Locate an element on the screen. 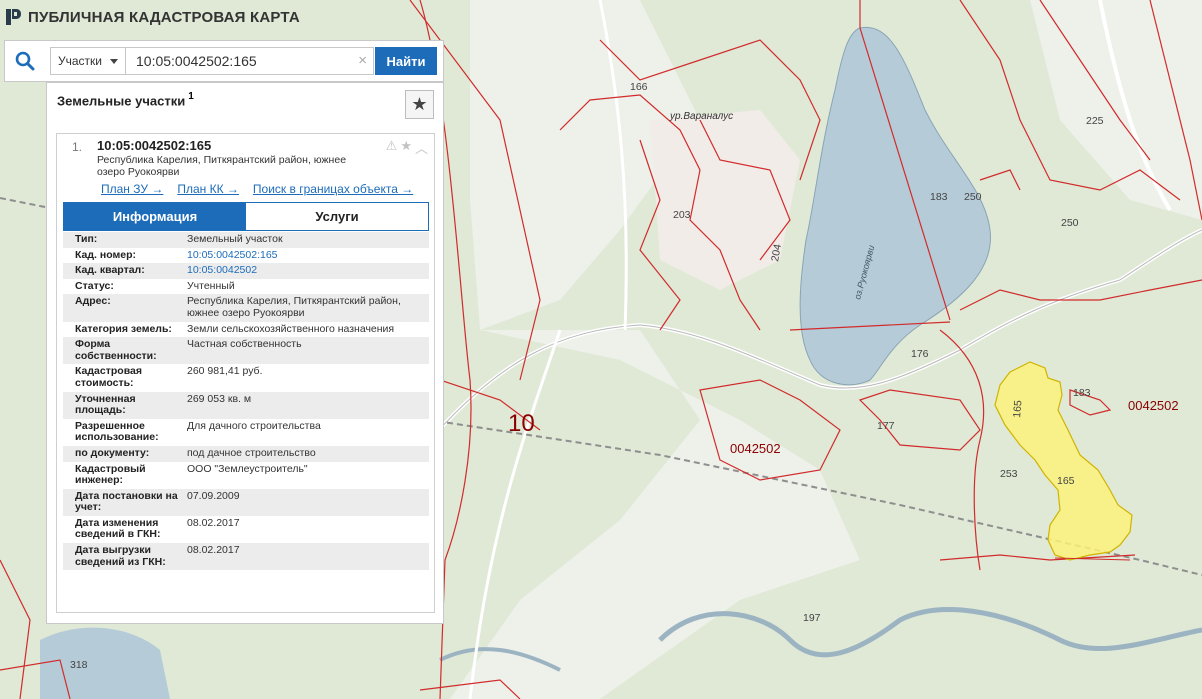 The image size is (1202, 699). tab-services: Услуги is located at coordinates (337, 216).